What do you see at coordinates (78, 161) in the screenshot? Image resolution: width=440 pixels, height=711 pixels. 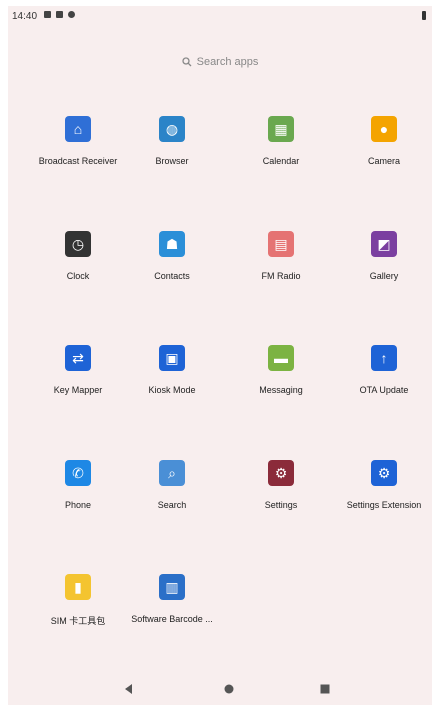 I see `app-label: Broadcast Receiver` at bounding box center [78, 161].